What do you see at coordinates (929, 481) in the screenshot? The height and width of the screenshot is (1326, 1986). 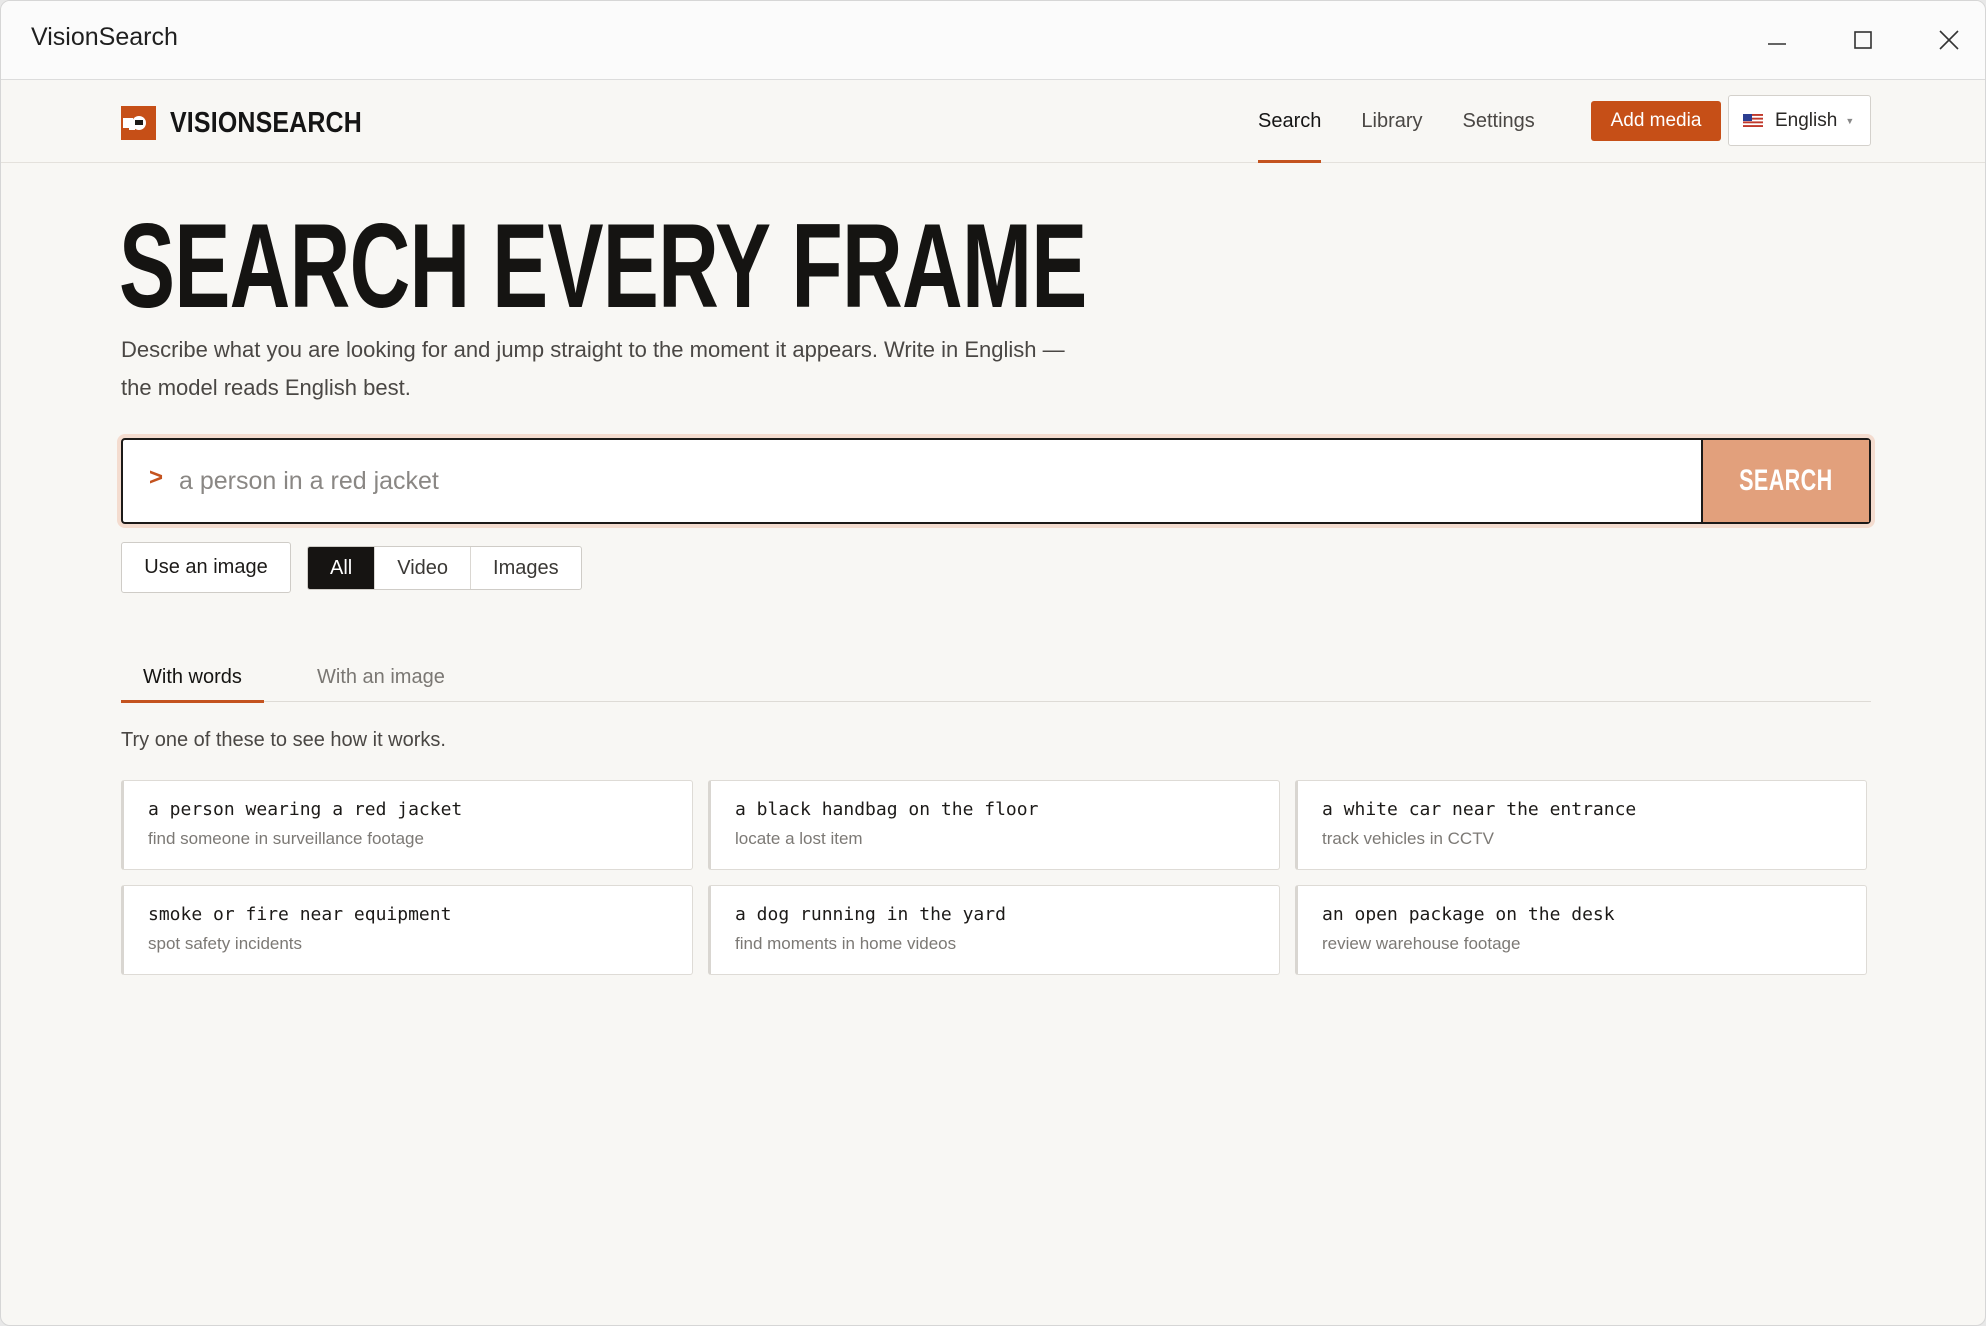 I see `search-input` at bounding box center [929, 481].